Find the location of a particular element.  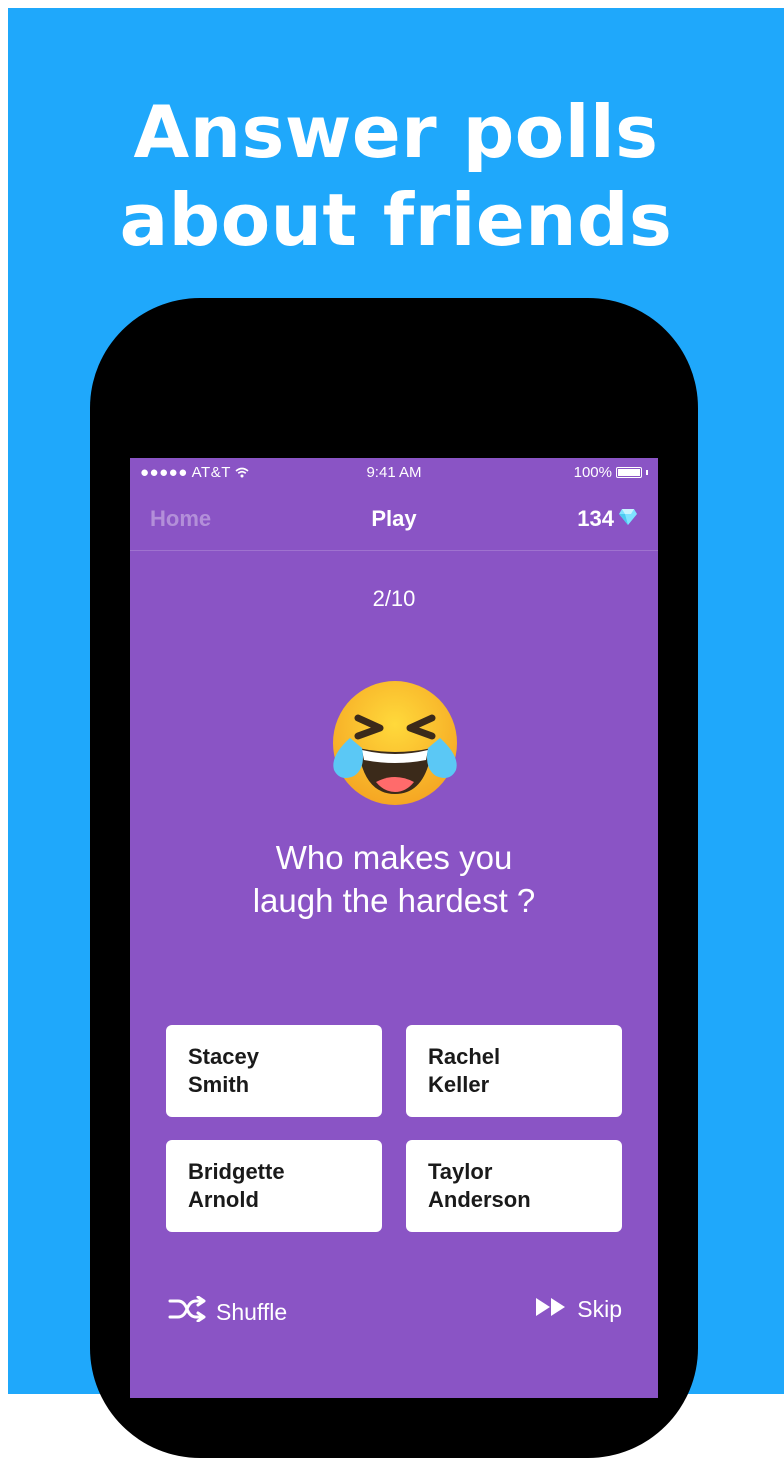

shuffle-label: Shuffle is located at coordinates (252, 1311).